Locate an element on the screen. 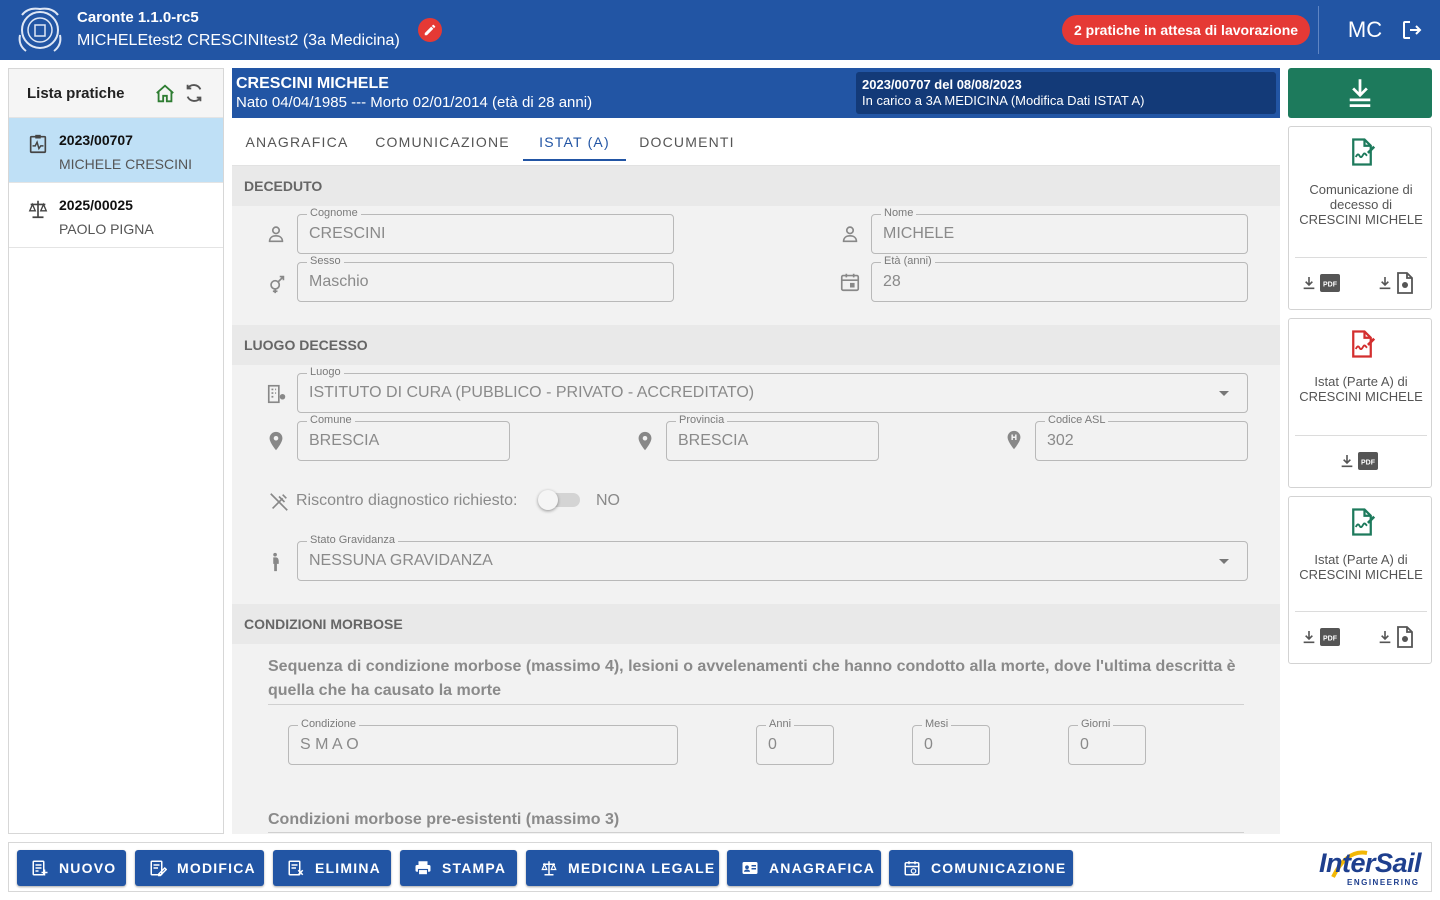 The image size is (1440, 900). stato-gravidanza-value: NESSUNA GRAVIDANZA is located at coordinates (401, 560).